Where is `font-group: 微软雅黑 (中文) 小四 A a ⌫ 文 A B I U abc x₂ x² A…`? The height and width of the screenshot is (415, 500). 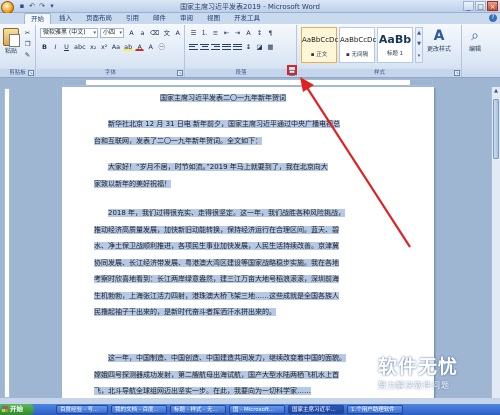
font-group: 微软雅黑 (中文) 小四 A a ⌫ 文 A B I U abc x₂ x² A… is located at coordinates (111, 51).